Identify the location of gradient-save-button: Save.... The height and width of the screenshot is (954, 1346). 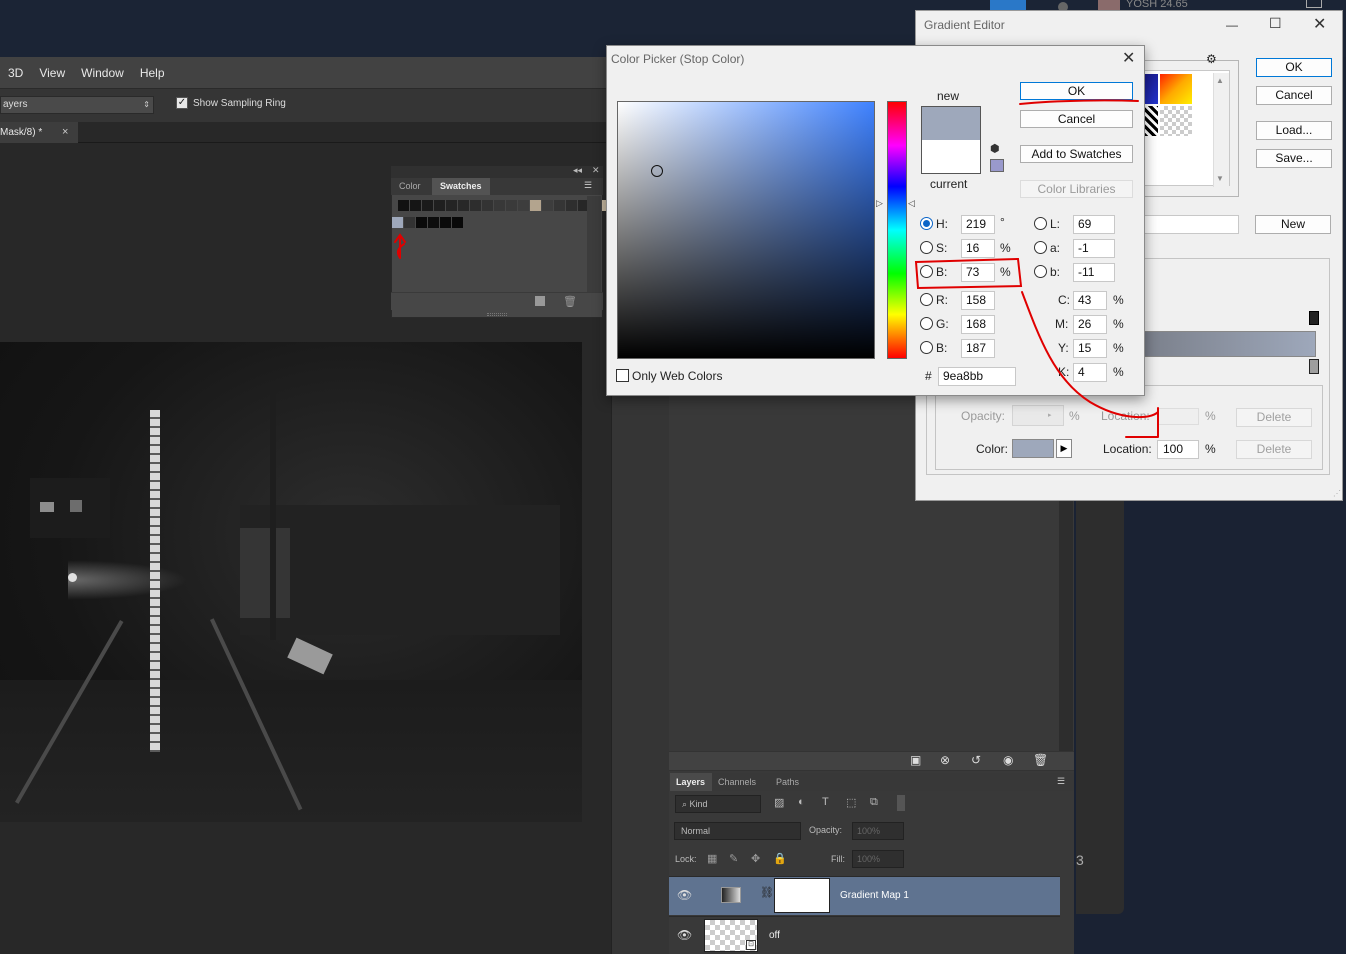
(1294, 158).